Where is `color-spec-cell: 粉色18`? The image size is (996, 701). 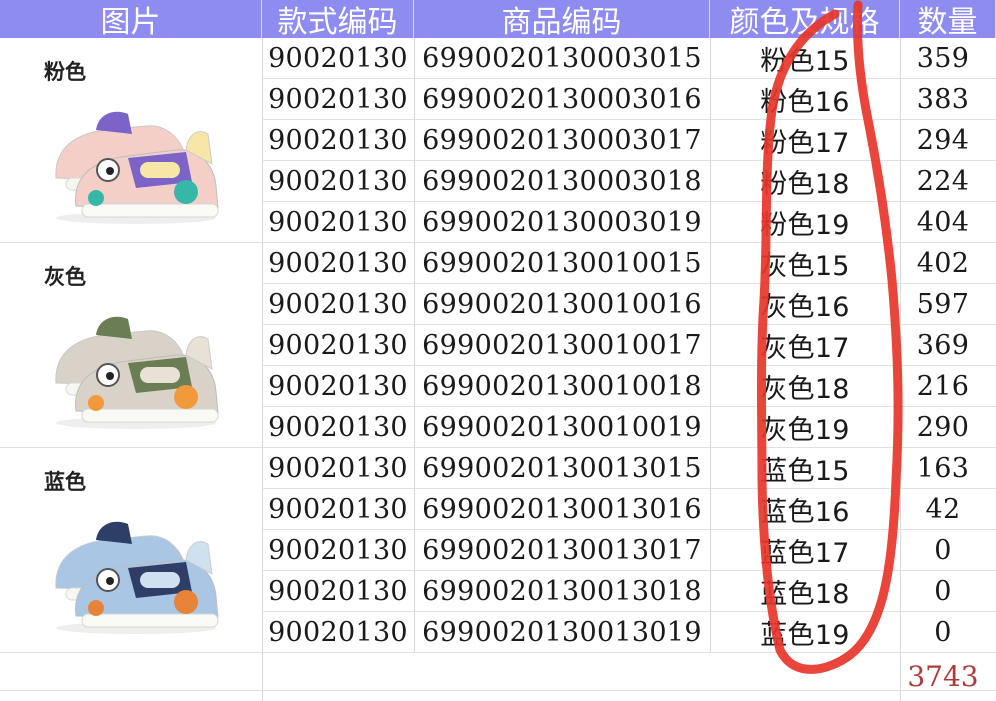
color-spec-cell: 粉色18 is located at coordinates (805, 181).